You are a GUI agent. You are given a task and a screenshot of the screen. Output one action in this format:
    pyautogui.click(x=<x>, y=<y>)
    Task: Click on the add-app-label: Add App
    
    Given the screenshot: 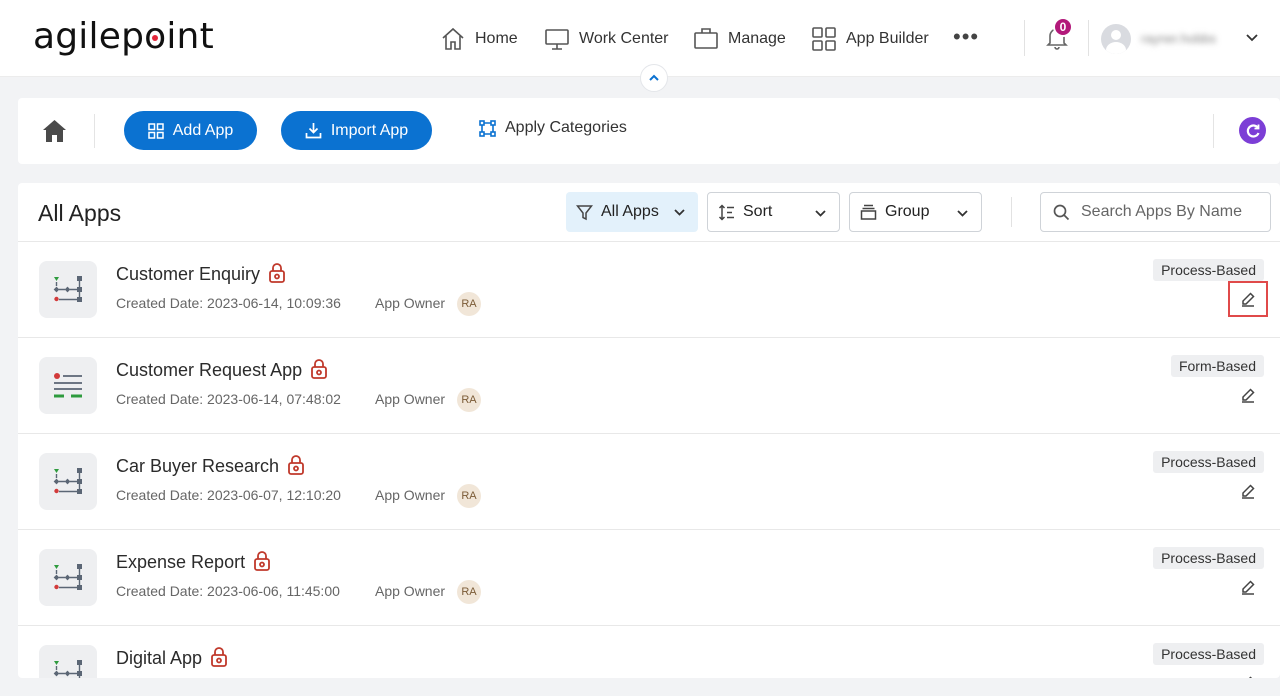 What is the action you would take?
    pyautogui.click(x=203, y=130)
    